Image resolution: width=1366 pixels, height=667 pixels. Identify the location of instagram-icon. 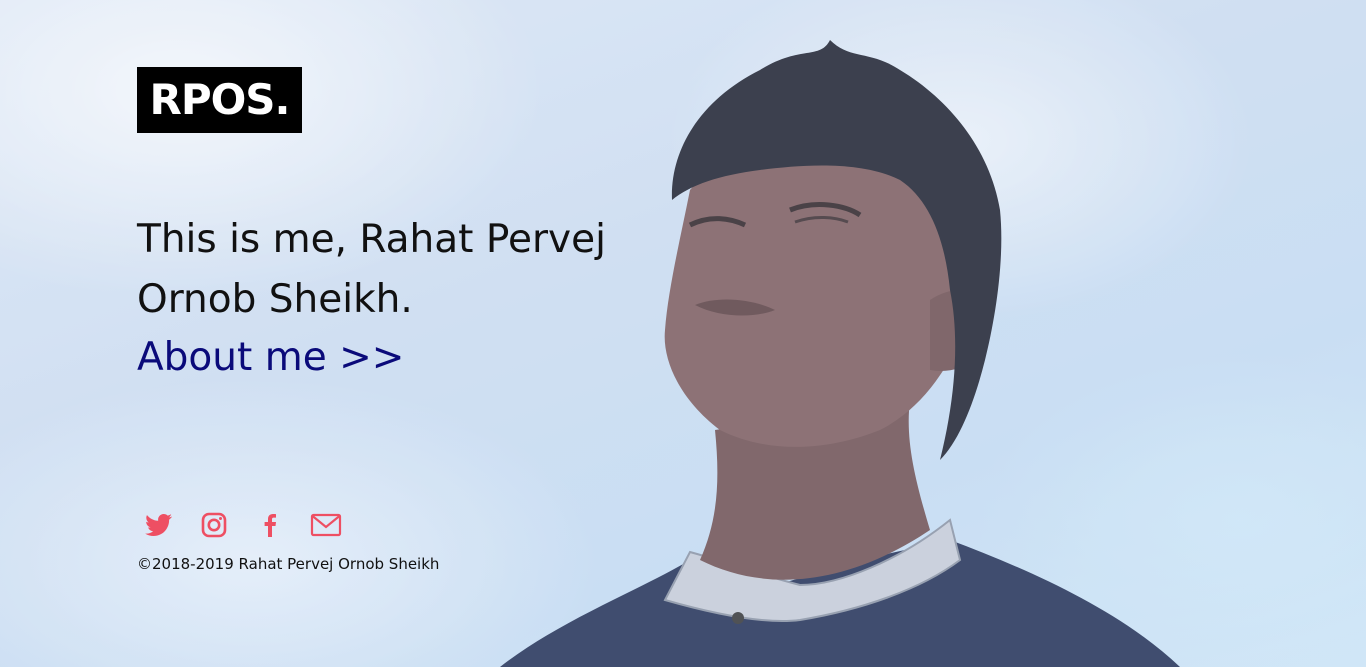
(214, 525).